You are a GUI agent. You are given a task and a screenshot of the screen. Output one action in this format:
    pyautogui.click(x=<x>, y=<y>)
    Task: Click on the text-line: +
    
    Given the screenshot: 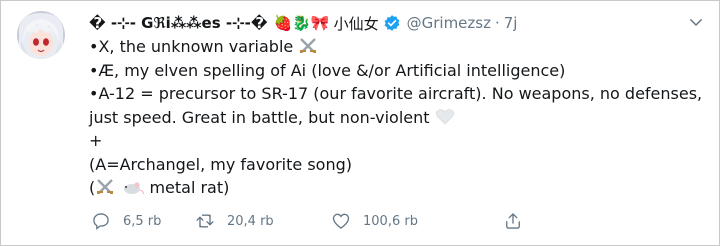 What is the action you would take?
    pyautogui.click(x=96, y=140)
    